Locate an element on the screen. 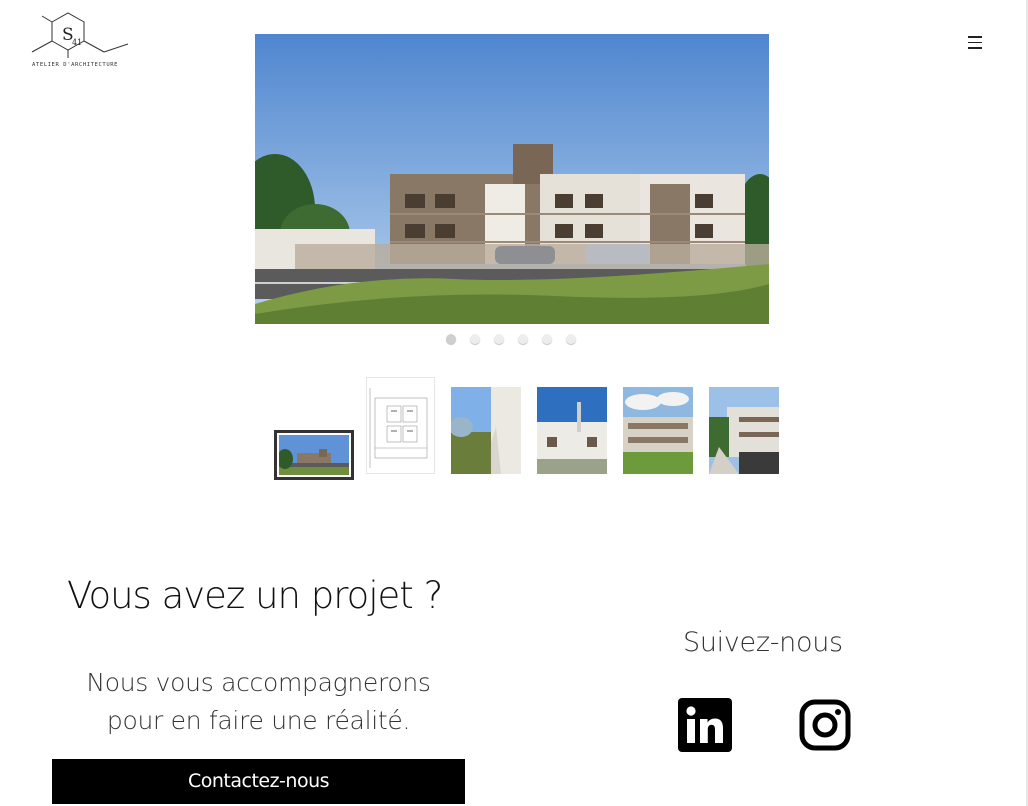 This screenshot has height=806, width=1028. instagram-logo is located at coordinates (825, 725).